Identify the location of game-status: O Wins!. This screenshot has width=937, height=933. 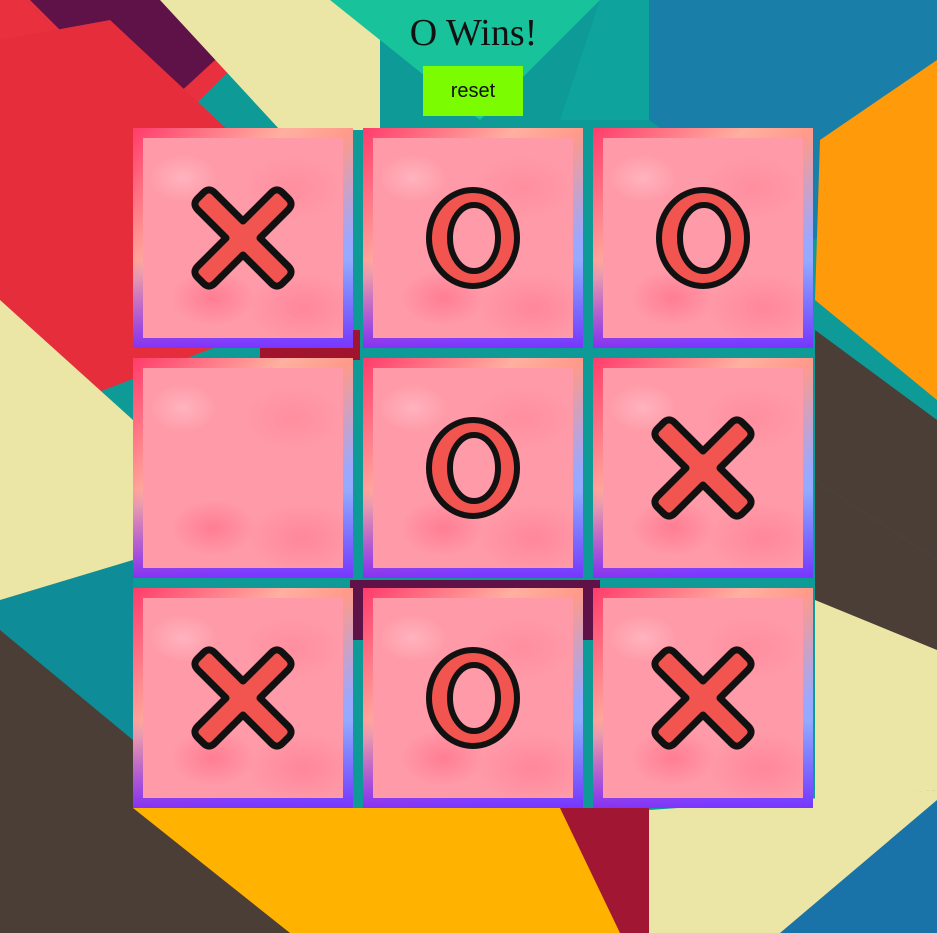
(473, 33).